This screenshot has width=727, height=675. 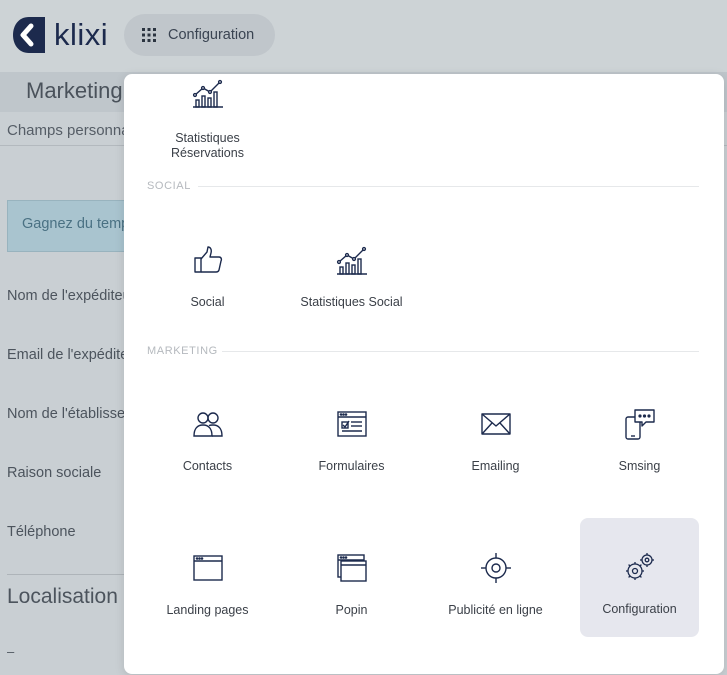 I want to click on apps-menu-label: Configuration, so click(x=211, y=35).